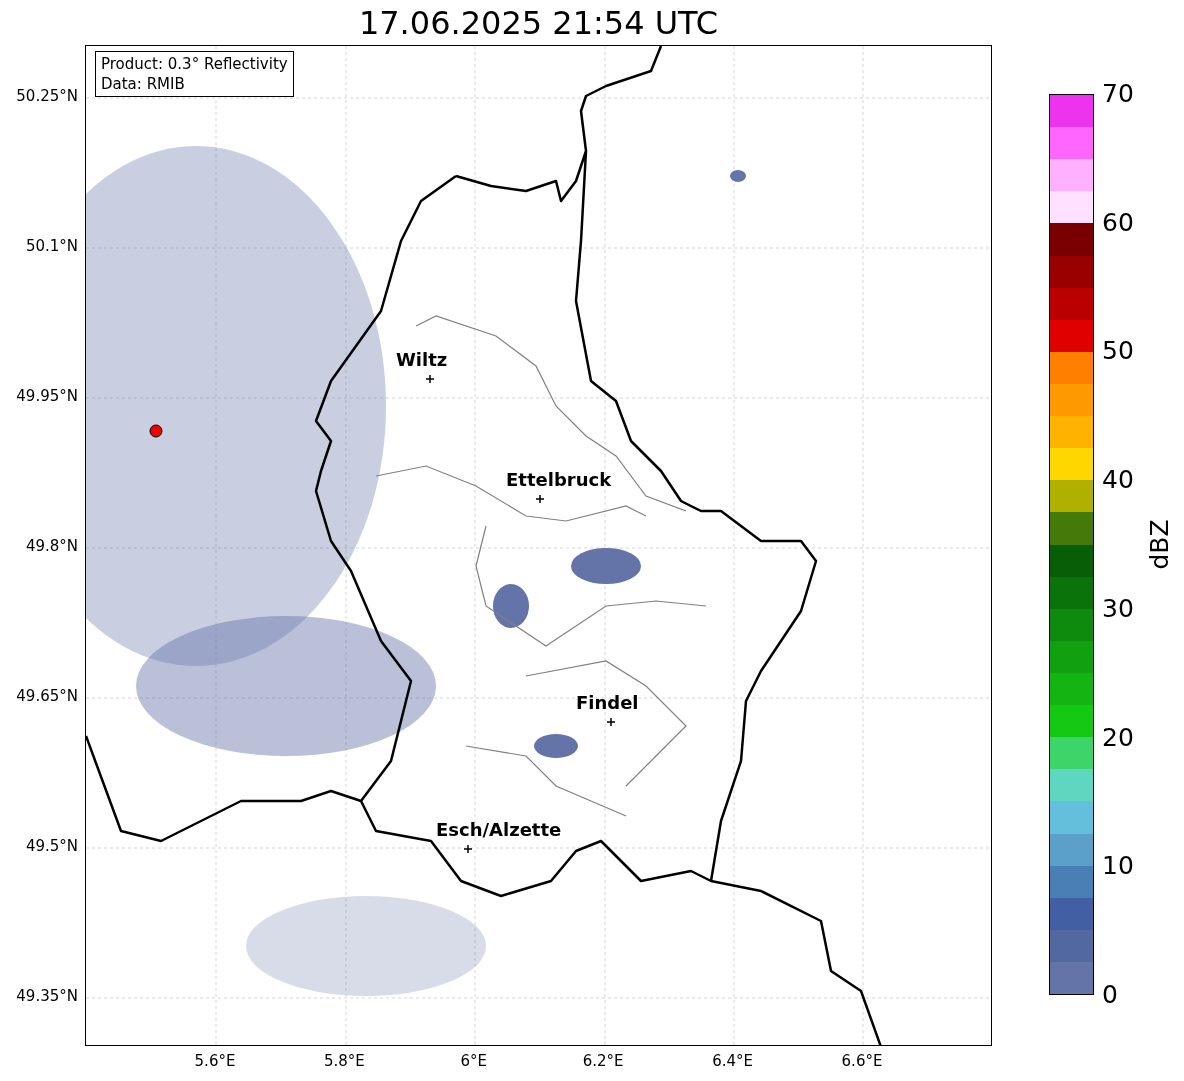 This screenshot has width=1184, height=1081. I want to click on city-label: Ettelbruck, so click(559, 480).